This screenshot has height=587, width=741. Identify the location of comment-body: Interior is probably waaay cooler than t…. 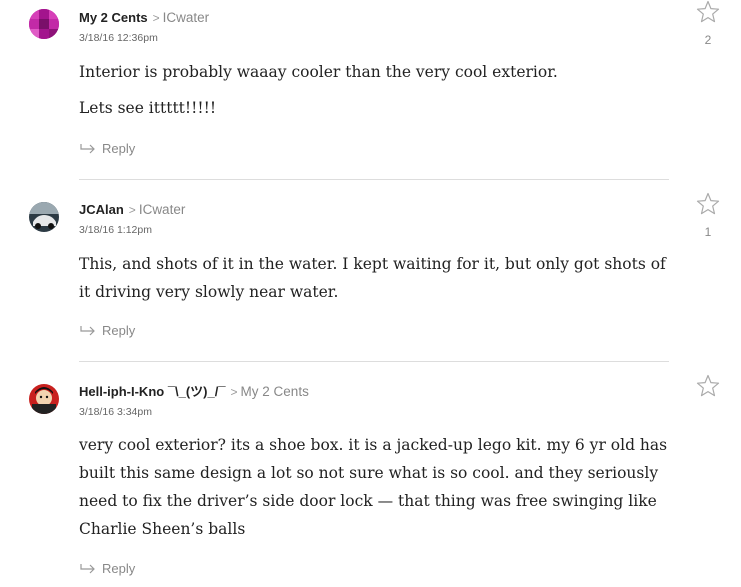
(374, 90).